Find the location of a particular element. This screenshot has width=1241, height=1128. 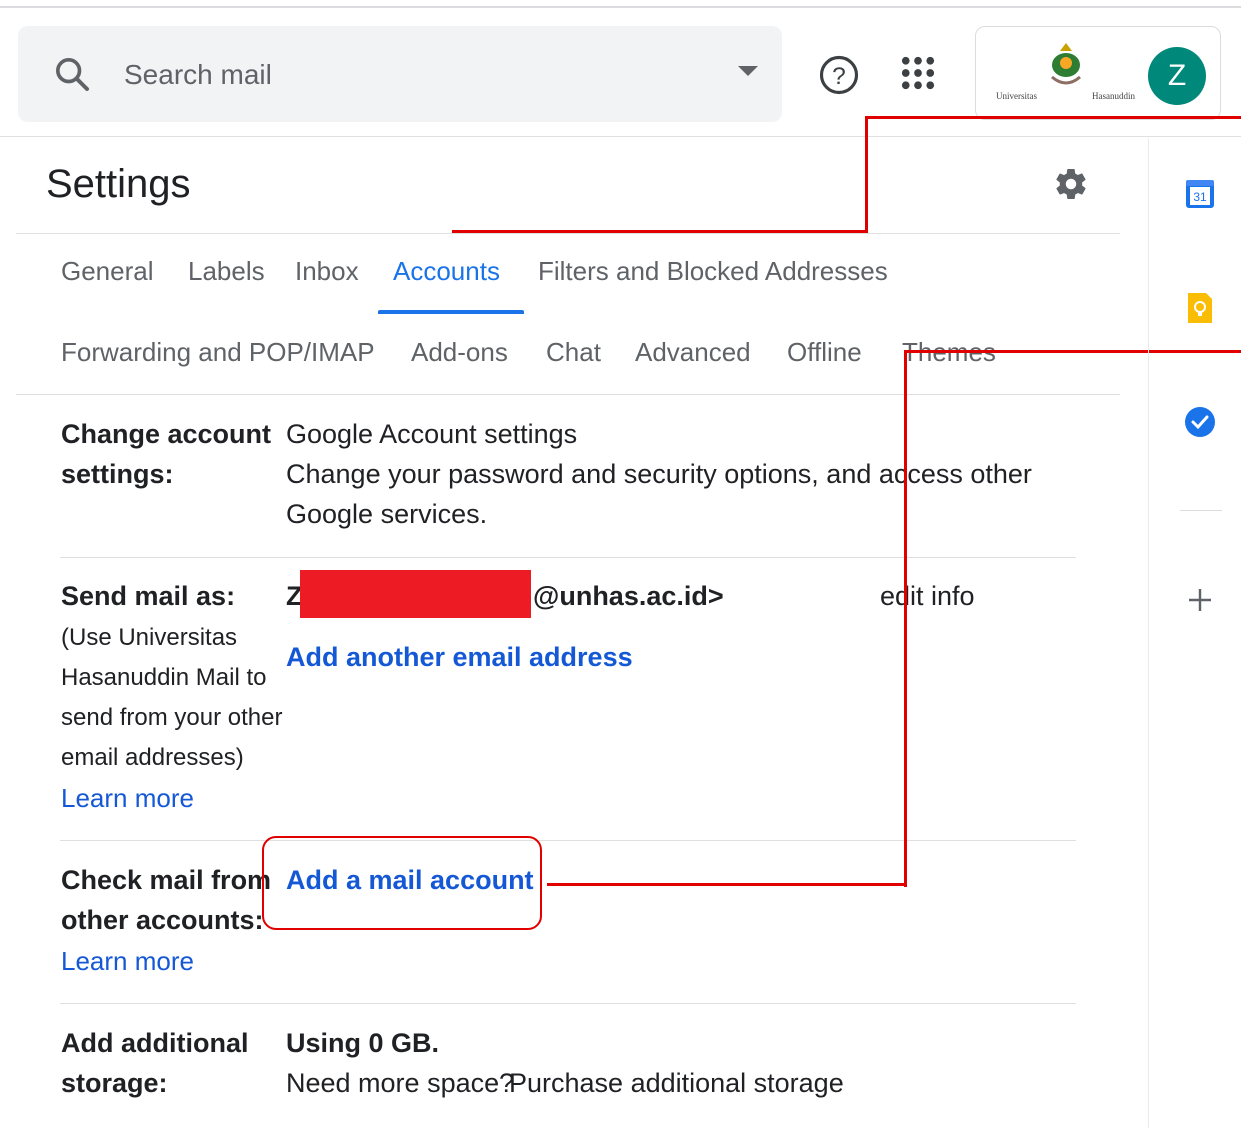

storage-label-line2: storage: is located at coordinates (114, 1083).